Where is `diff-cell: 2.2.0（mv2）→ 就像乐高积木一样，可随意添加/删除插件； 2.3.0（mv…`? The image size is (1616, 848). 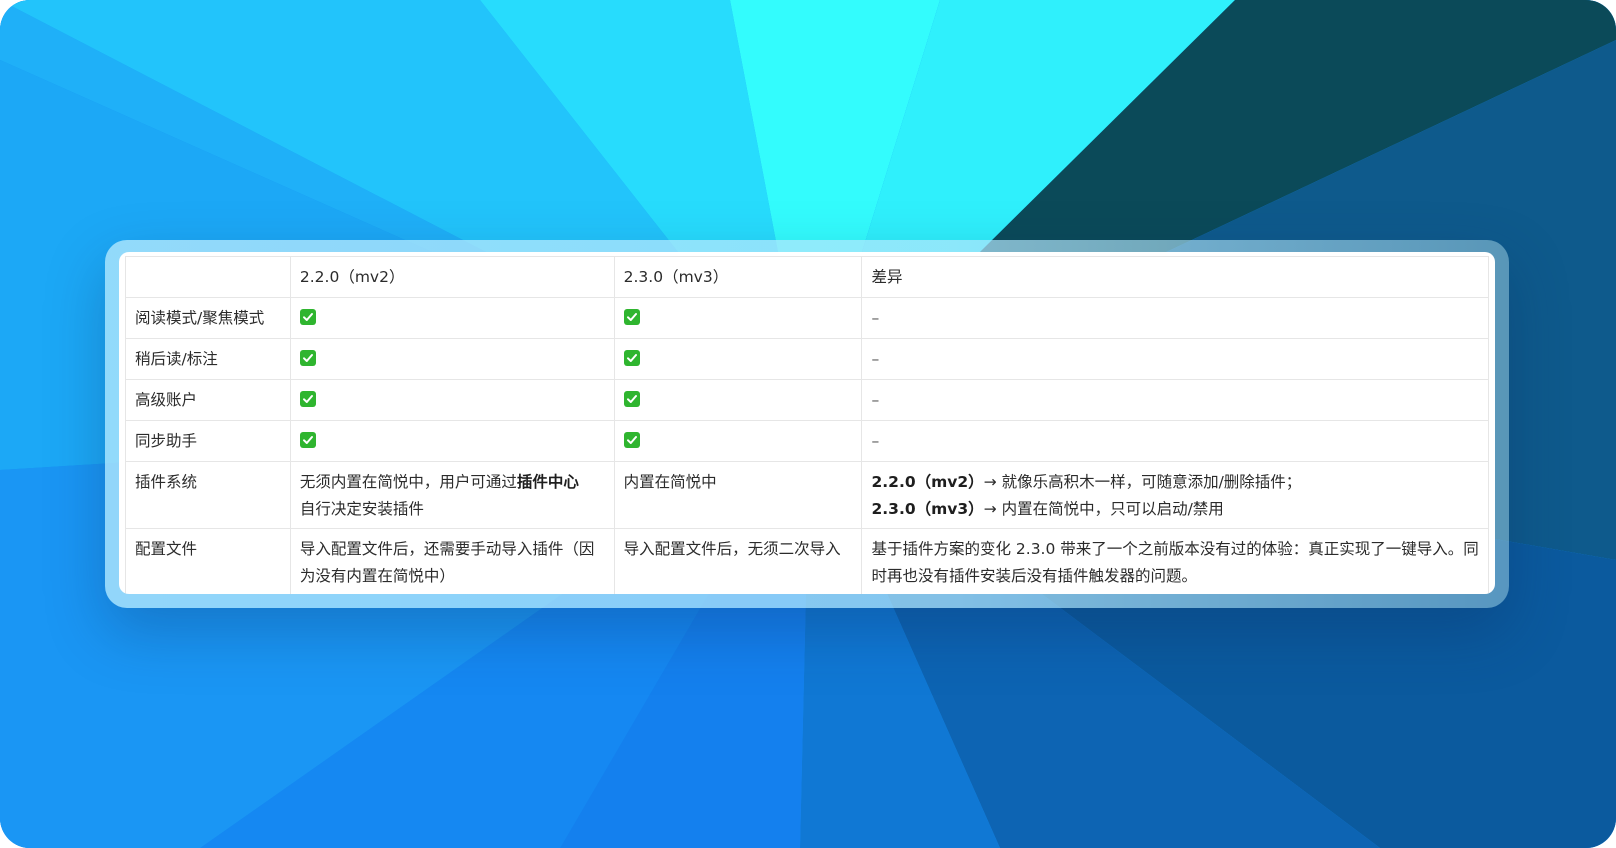
diff-cell: 2.2.0（mv2）→ 就像乐高积木一样，可随意添加/删除插件； 2.3.0（mv… is located at coordinates (1175, 495).